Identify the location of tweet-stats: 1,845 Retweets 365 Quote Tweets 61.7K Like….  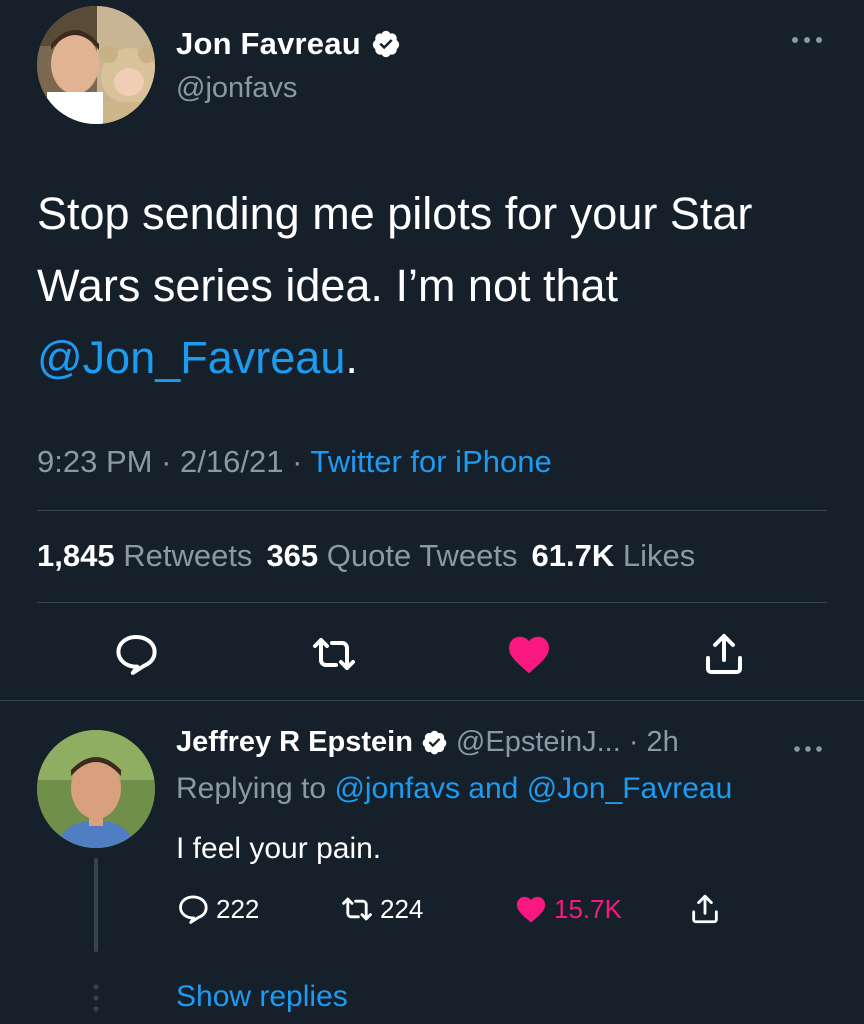
(366, 556).